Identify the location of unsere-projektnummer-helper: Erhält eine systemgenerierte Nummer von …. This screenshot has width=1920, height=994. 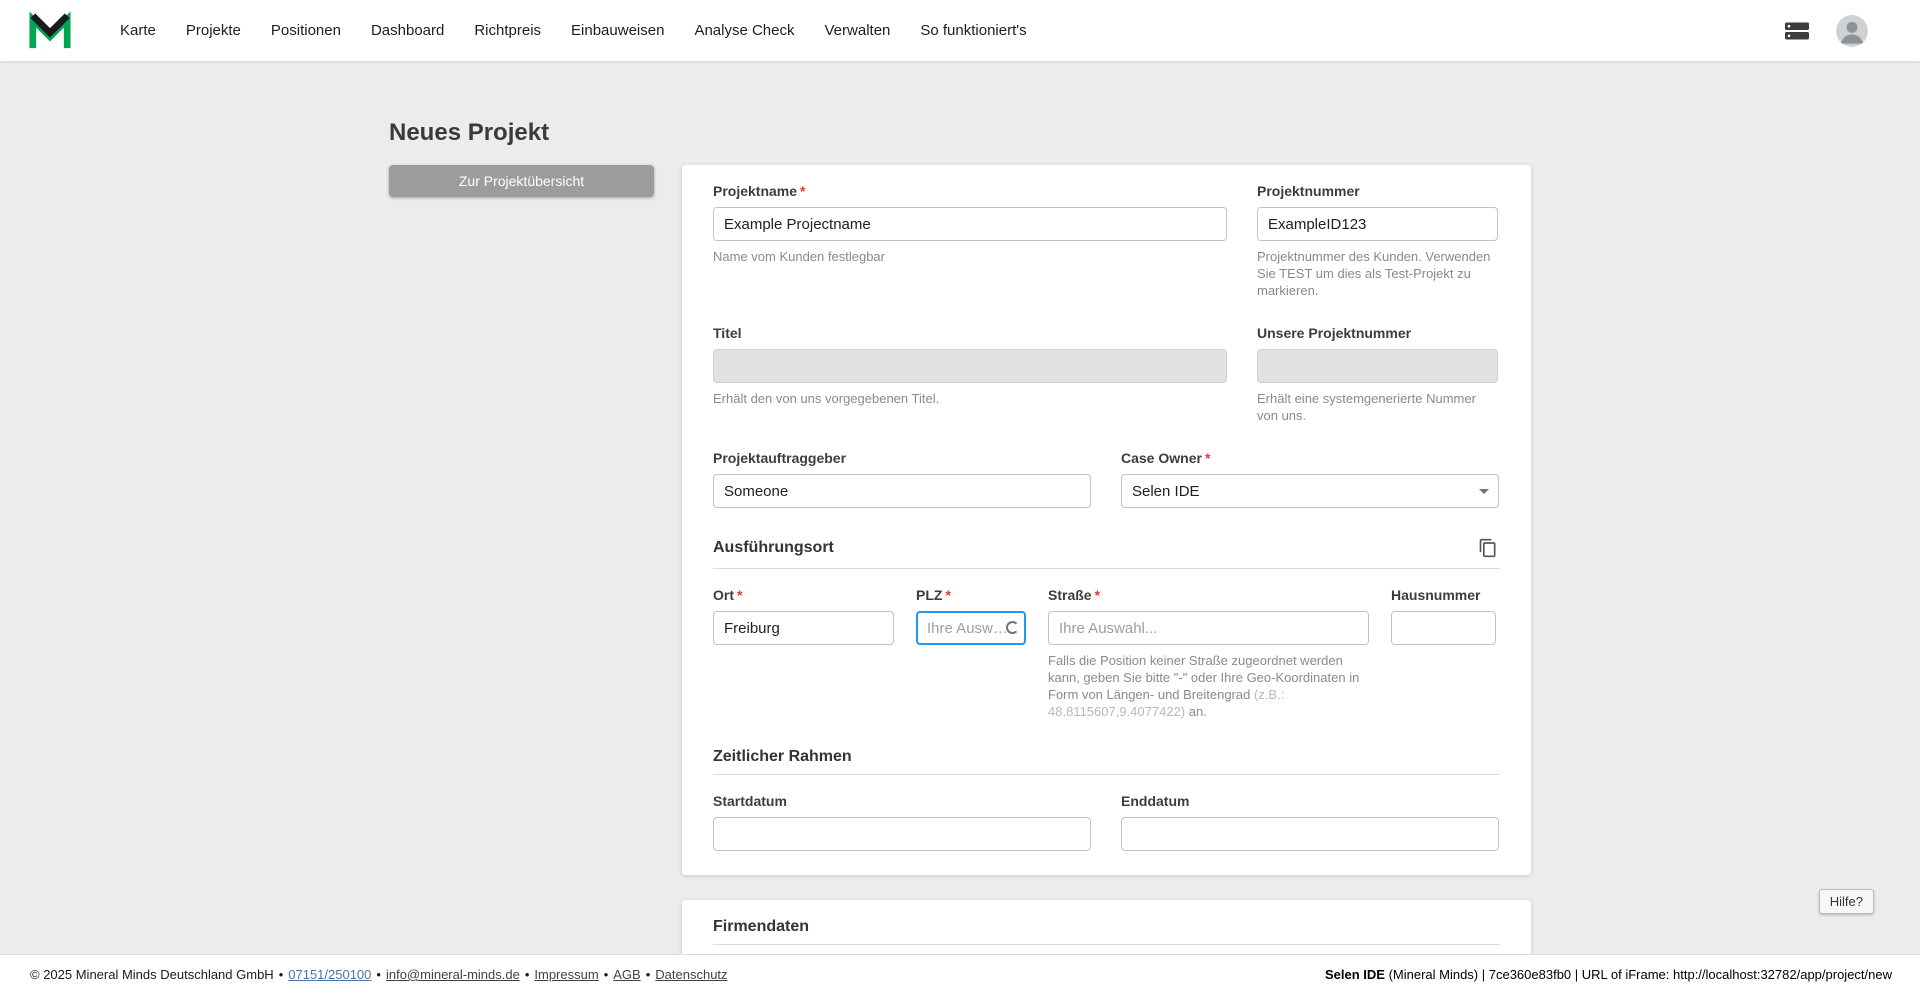
(1366, 407).